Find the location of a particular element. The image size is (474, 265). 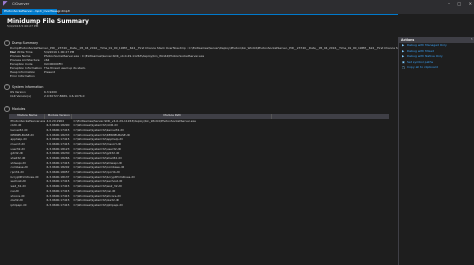

module-version-cell: 6.3.9600.18233 is located at coordinates (58, 135).